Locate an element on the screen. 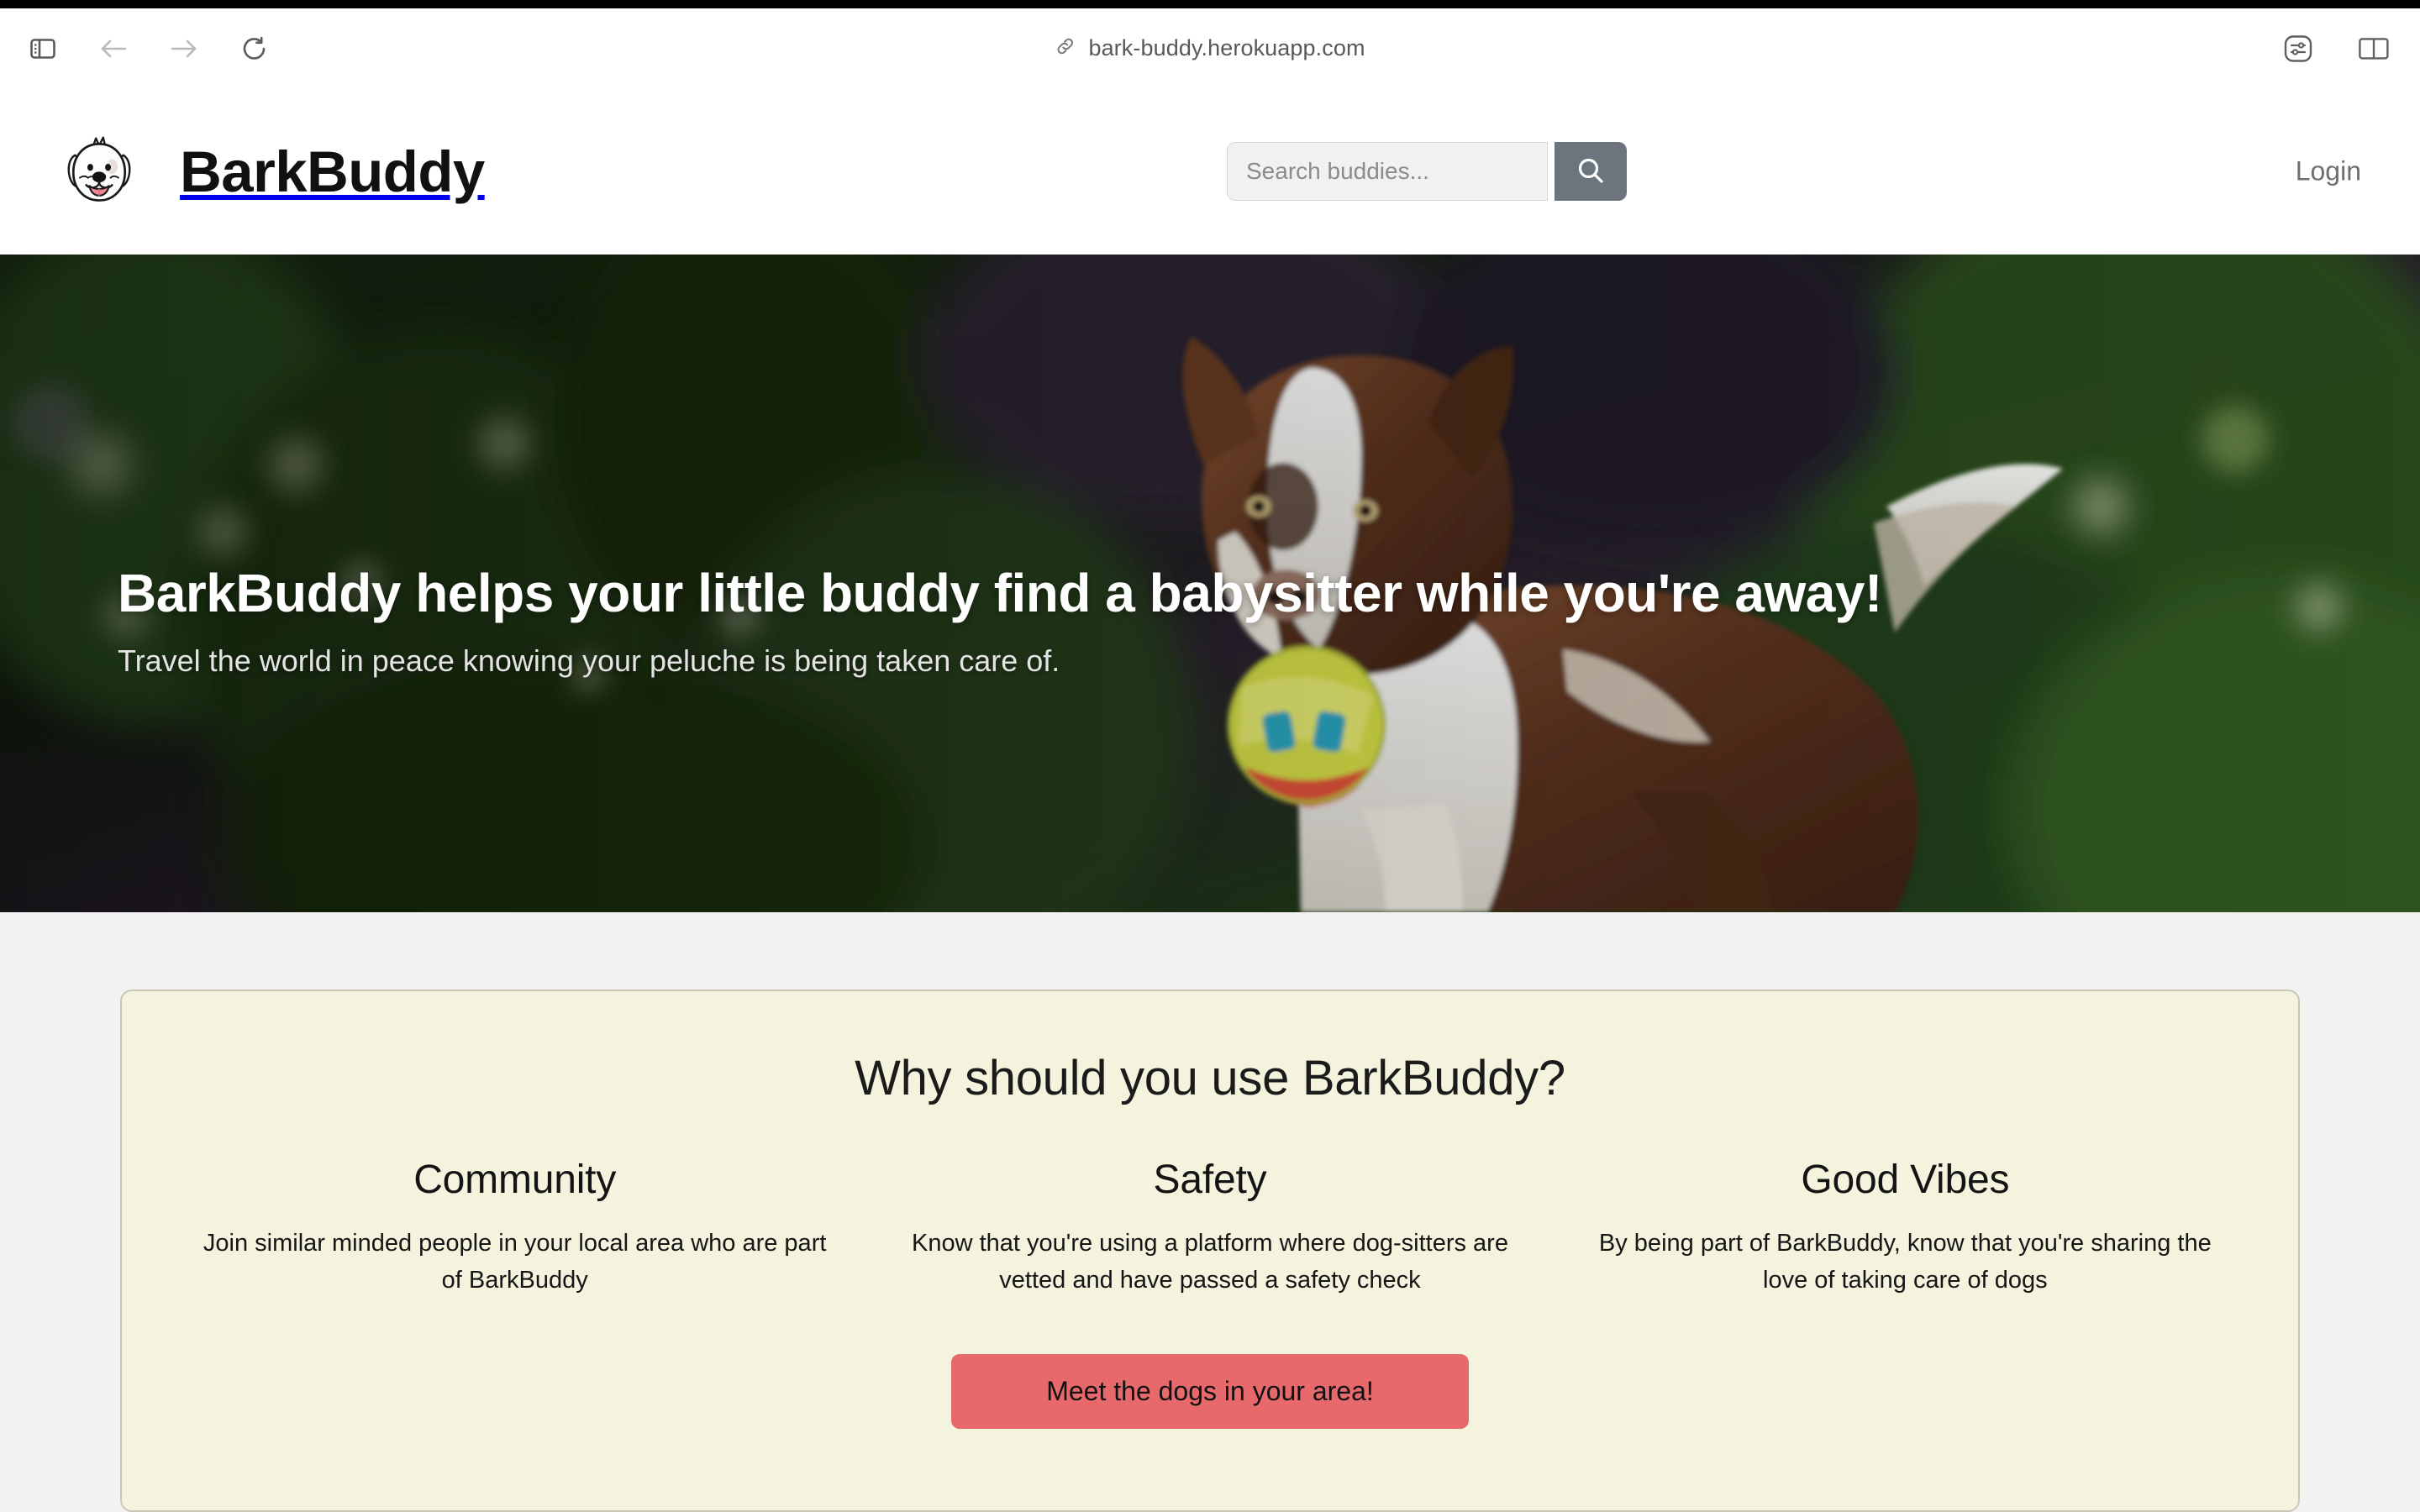 This screenshot has width=2420, height=1512. sidebar-toggle-icon is located at coordinates (43, 48).